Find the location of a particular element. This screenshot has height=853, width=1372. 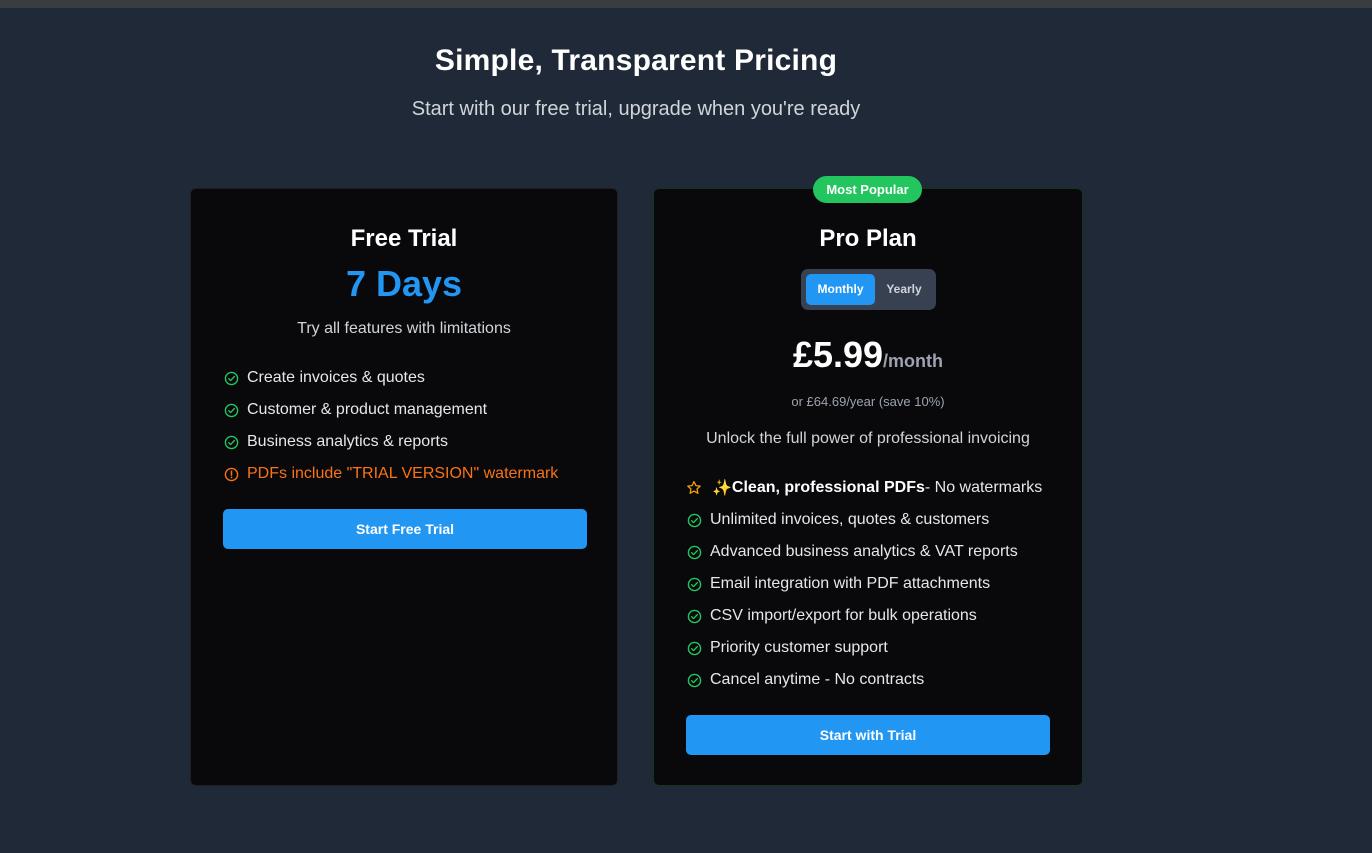

feature-label: CSV import/export for bulk operations is located at coordinates (843, 615).